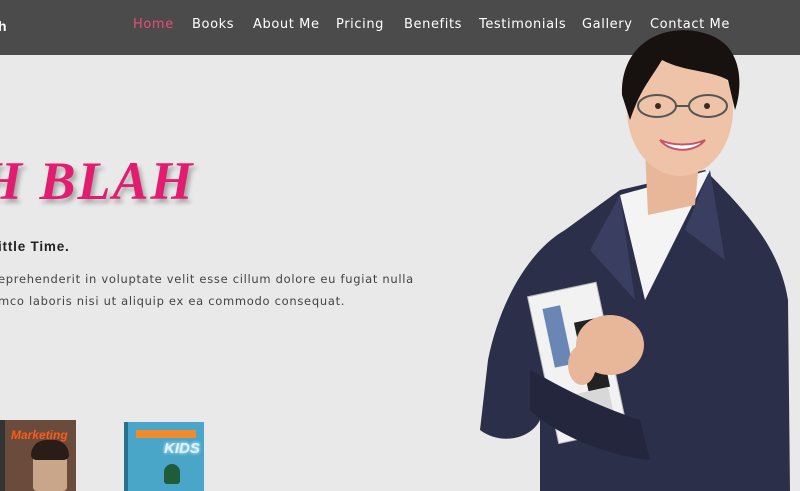 The height and width of the screenshot is (491, 800). What do you see at coordinates (433, 24) in the screenshot?
I see `nav-item-benefits: Benefits` at bounding box center [433, 24].